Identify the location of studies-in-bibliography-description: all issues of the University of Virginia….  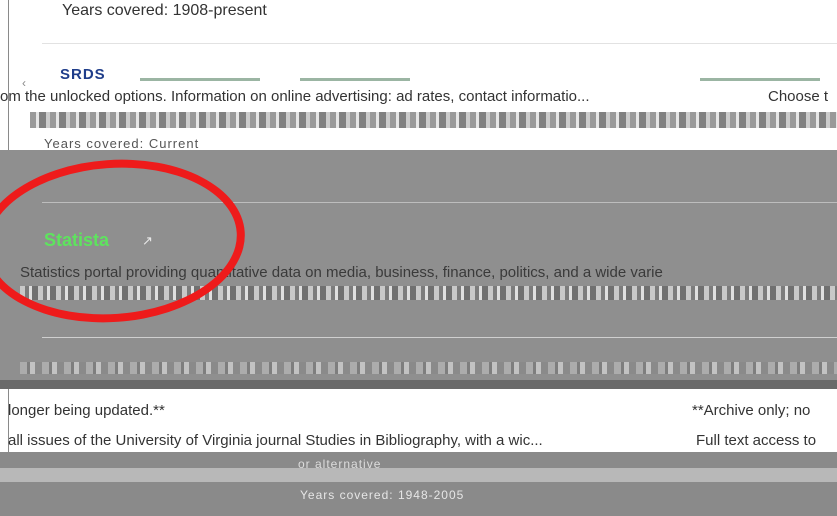
(275, 440).